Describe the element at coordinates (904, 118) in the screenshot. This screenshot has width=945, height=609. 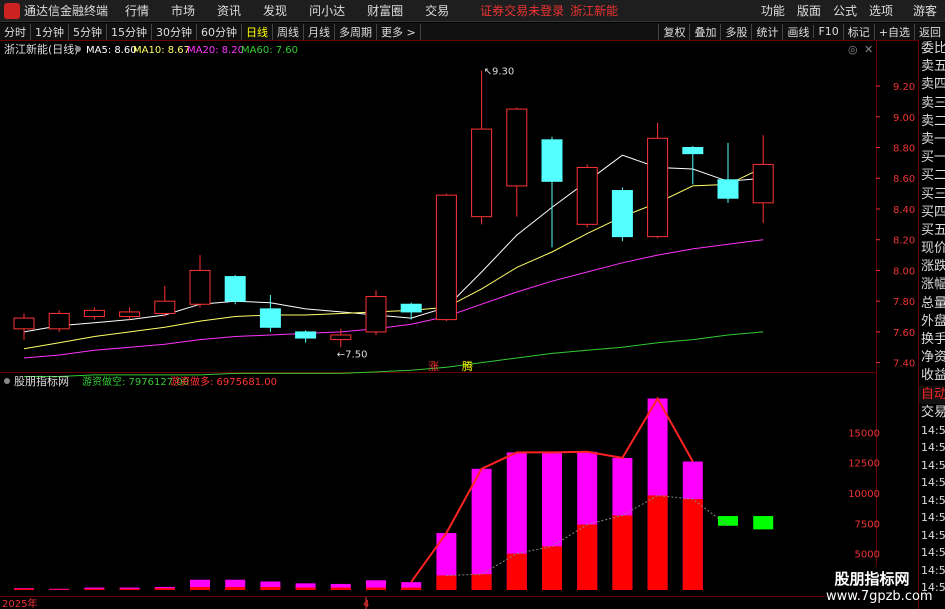
I see `main-y-tick-1: 9.00` at that location.